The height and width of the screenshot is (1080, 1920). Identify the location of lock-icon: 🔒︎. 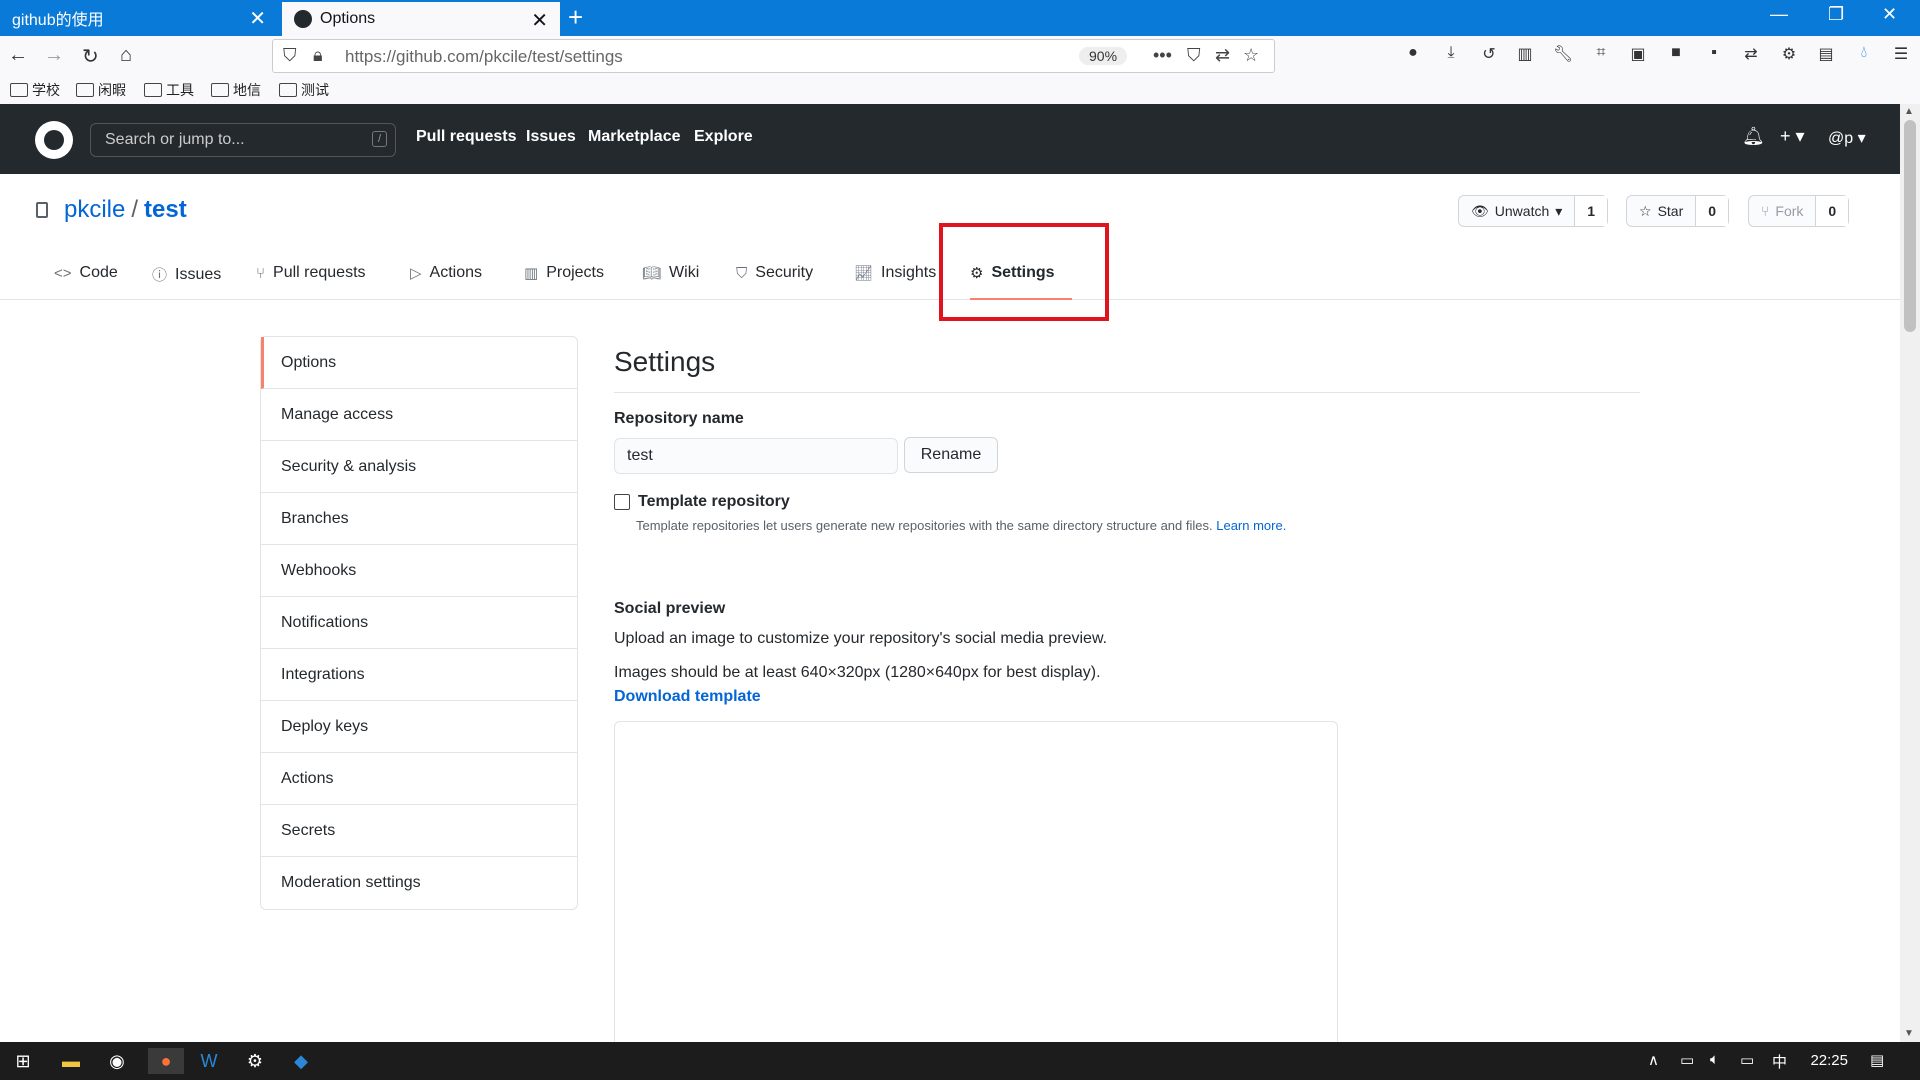
(318, 55).